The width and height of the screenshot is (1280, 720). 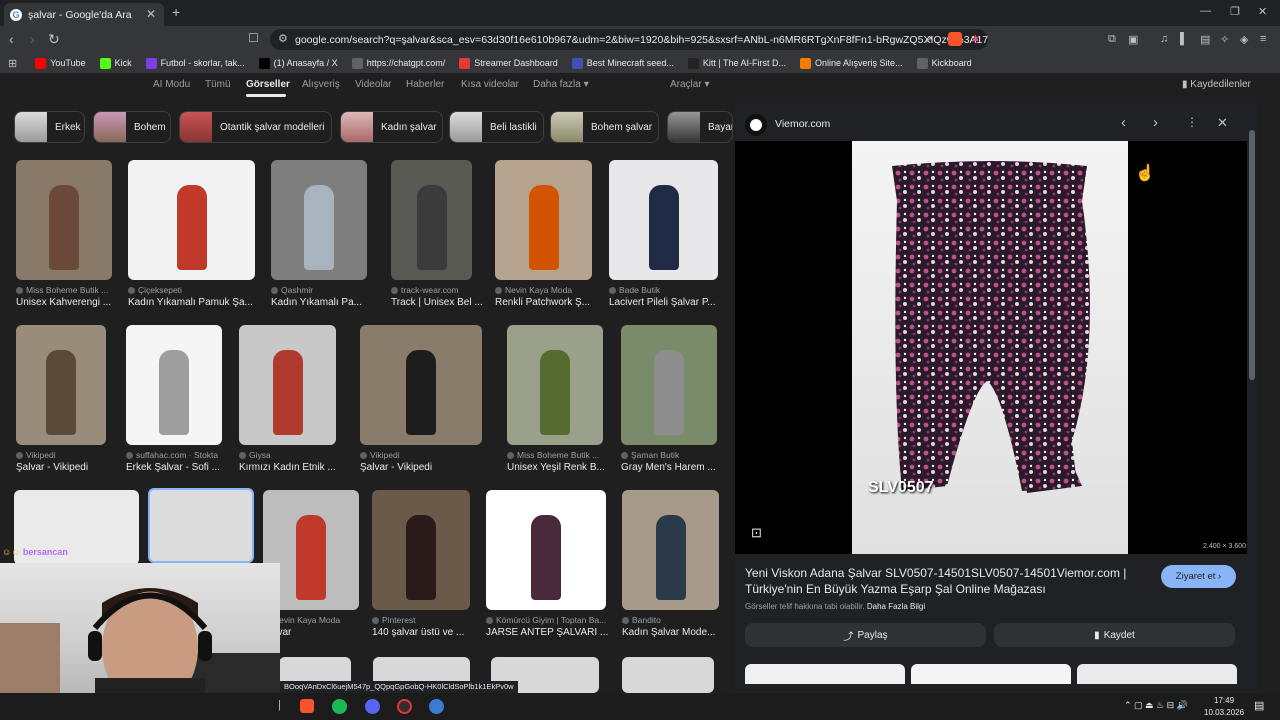 I want to click on tray-icons: ⌃ ▢ ⏏ ♨ ⊟ 🔊, so click(x=1156, y=705).